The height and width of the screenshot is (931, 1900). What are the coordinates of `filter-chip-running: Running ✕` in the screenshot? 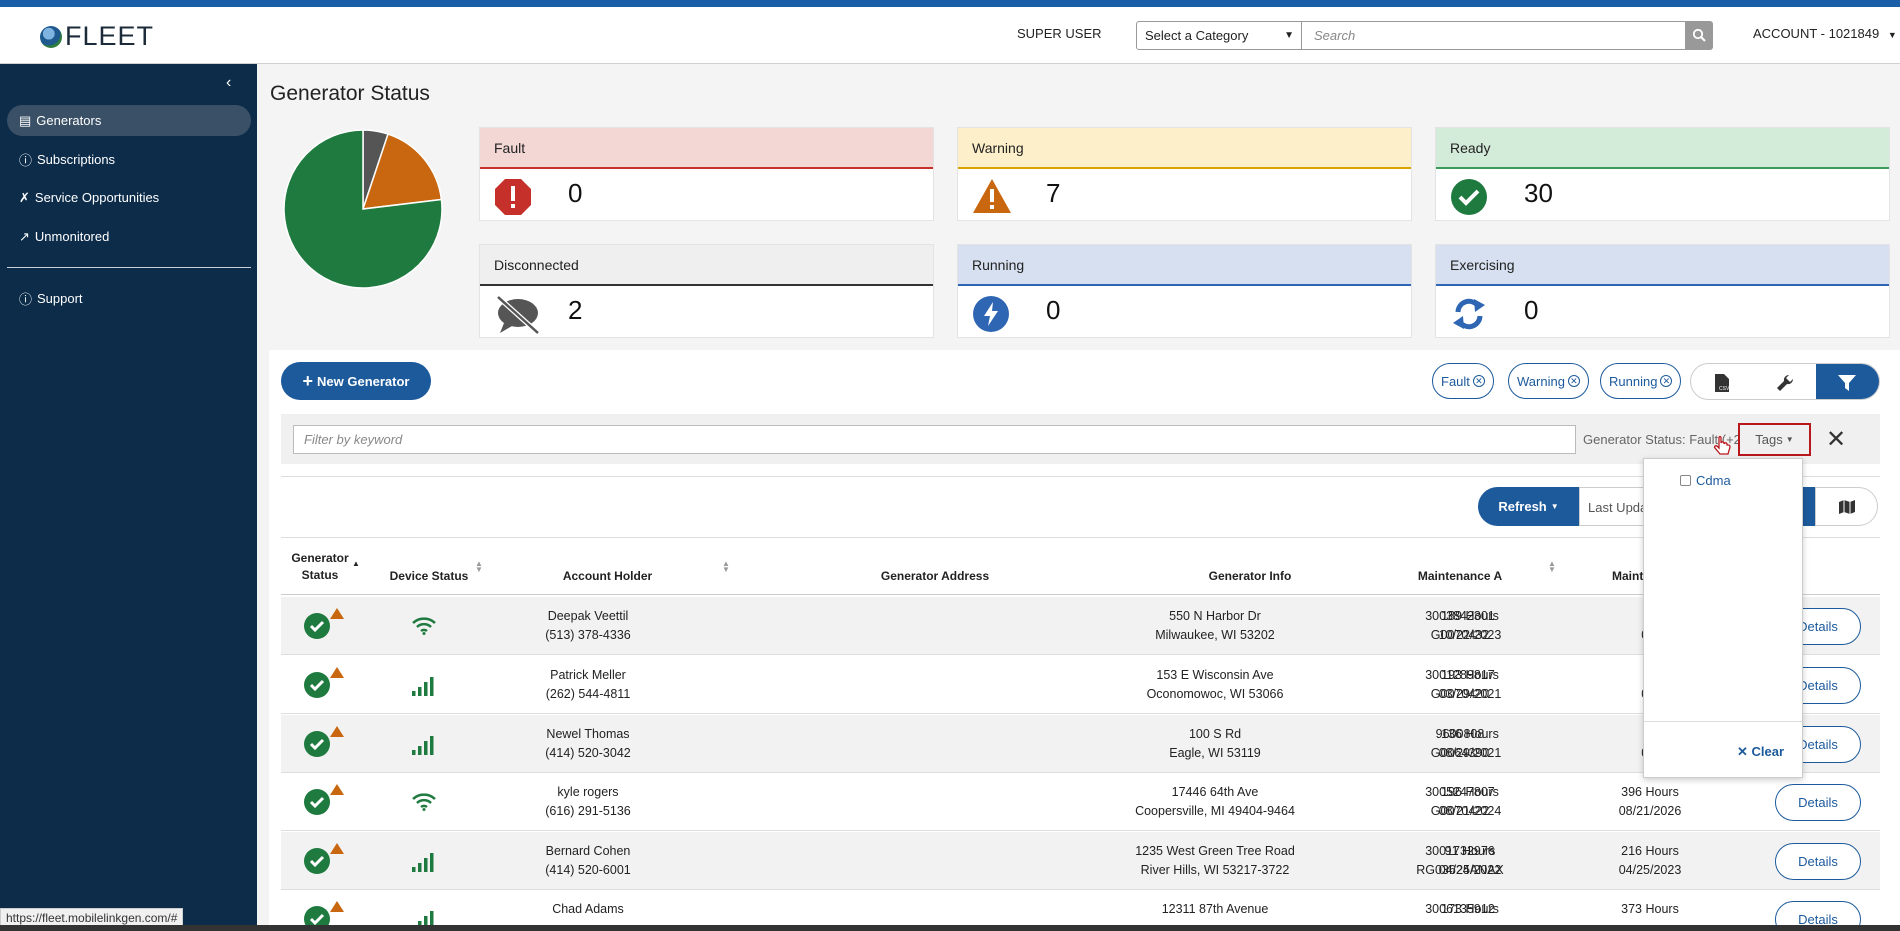 It's located at (1641, 381).